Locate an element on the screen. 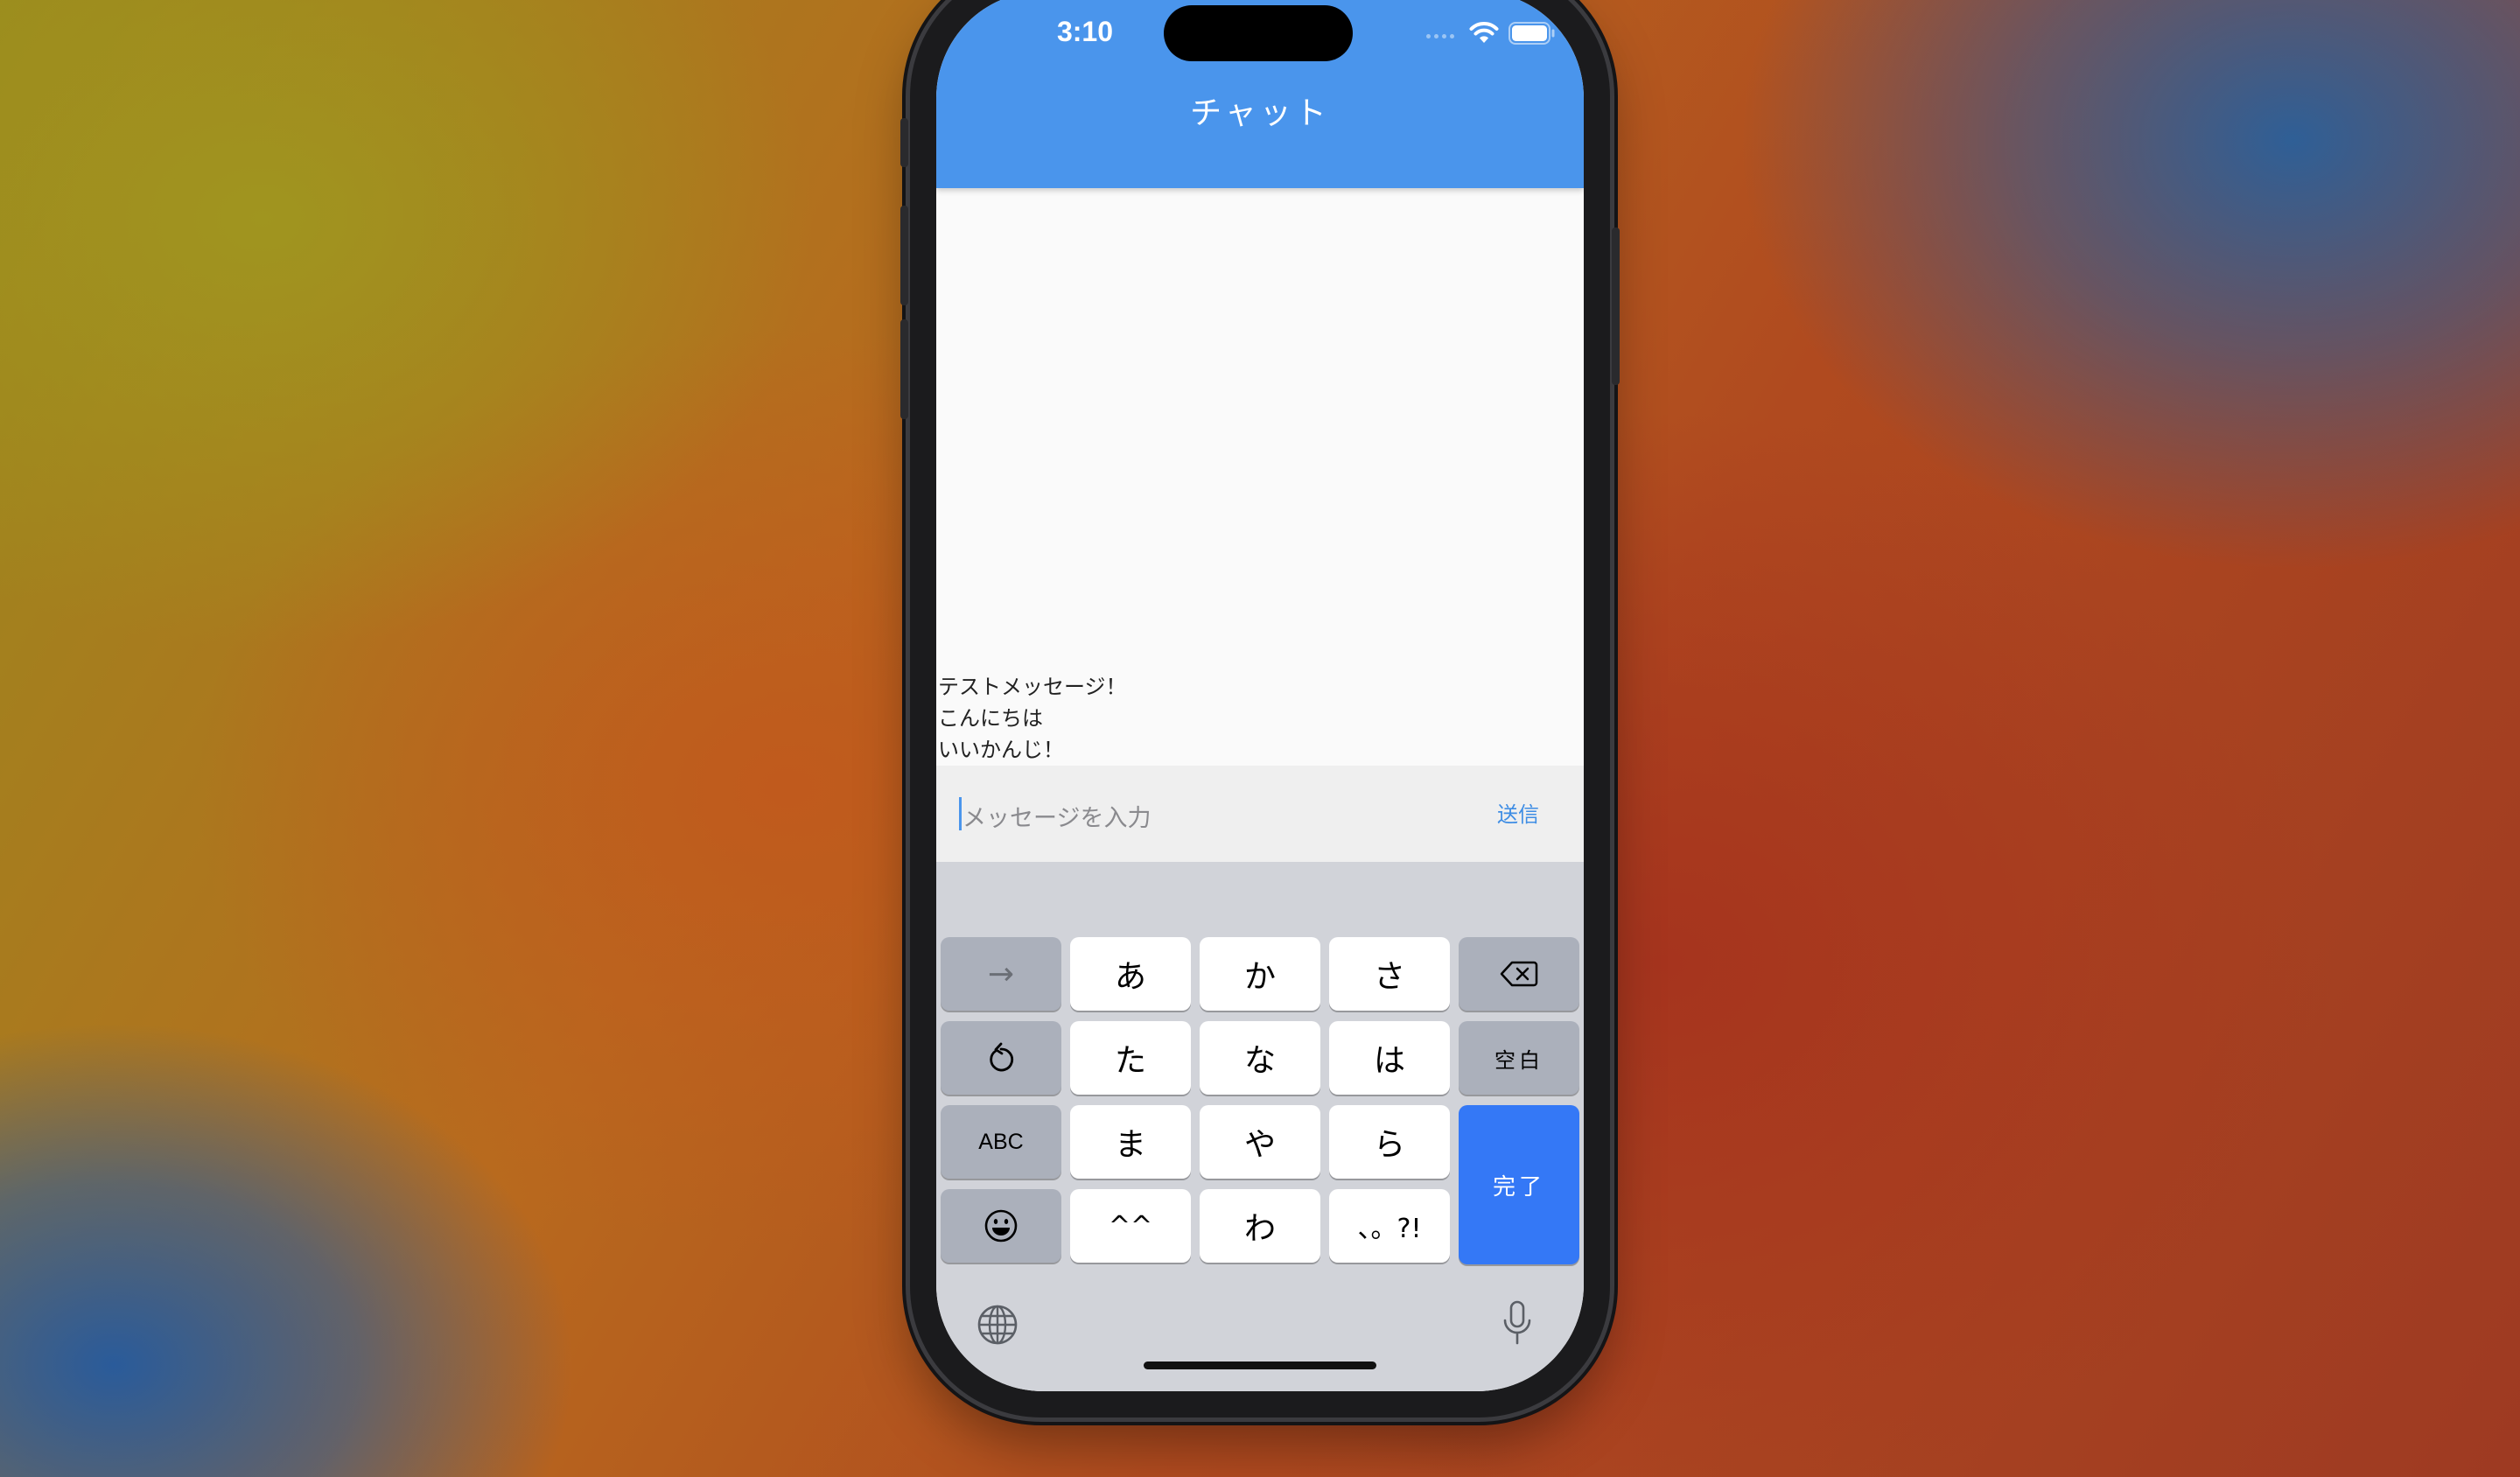  mute-switch is located at coordinates (904, 142).